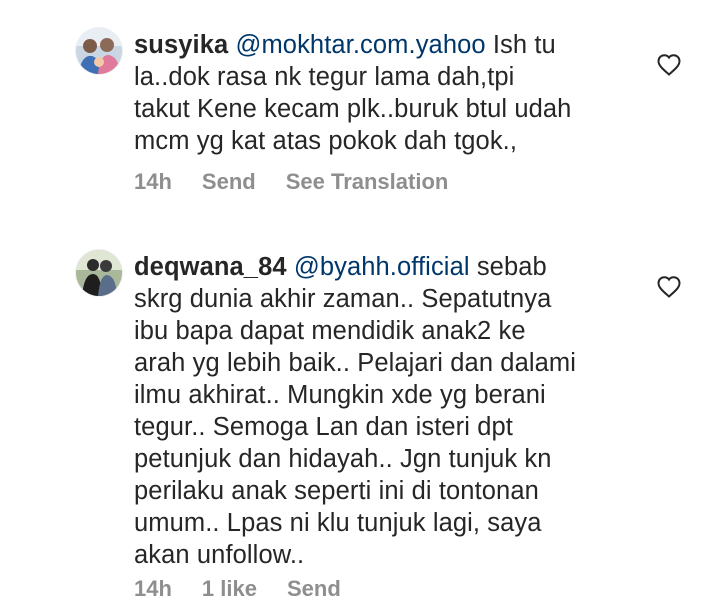 This screenshot has width=717, height=613. I want to click on comment-text-line: petunjuk dan hidayah.. Jgn tunjuk kn, so click(343, 459).